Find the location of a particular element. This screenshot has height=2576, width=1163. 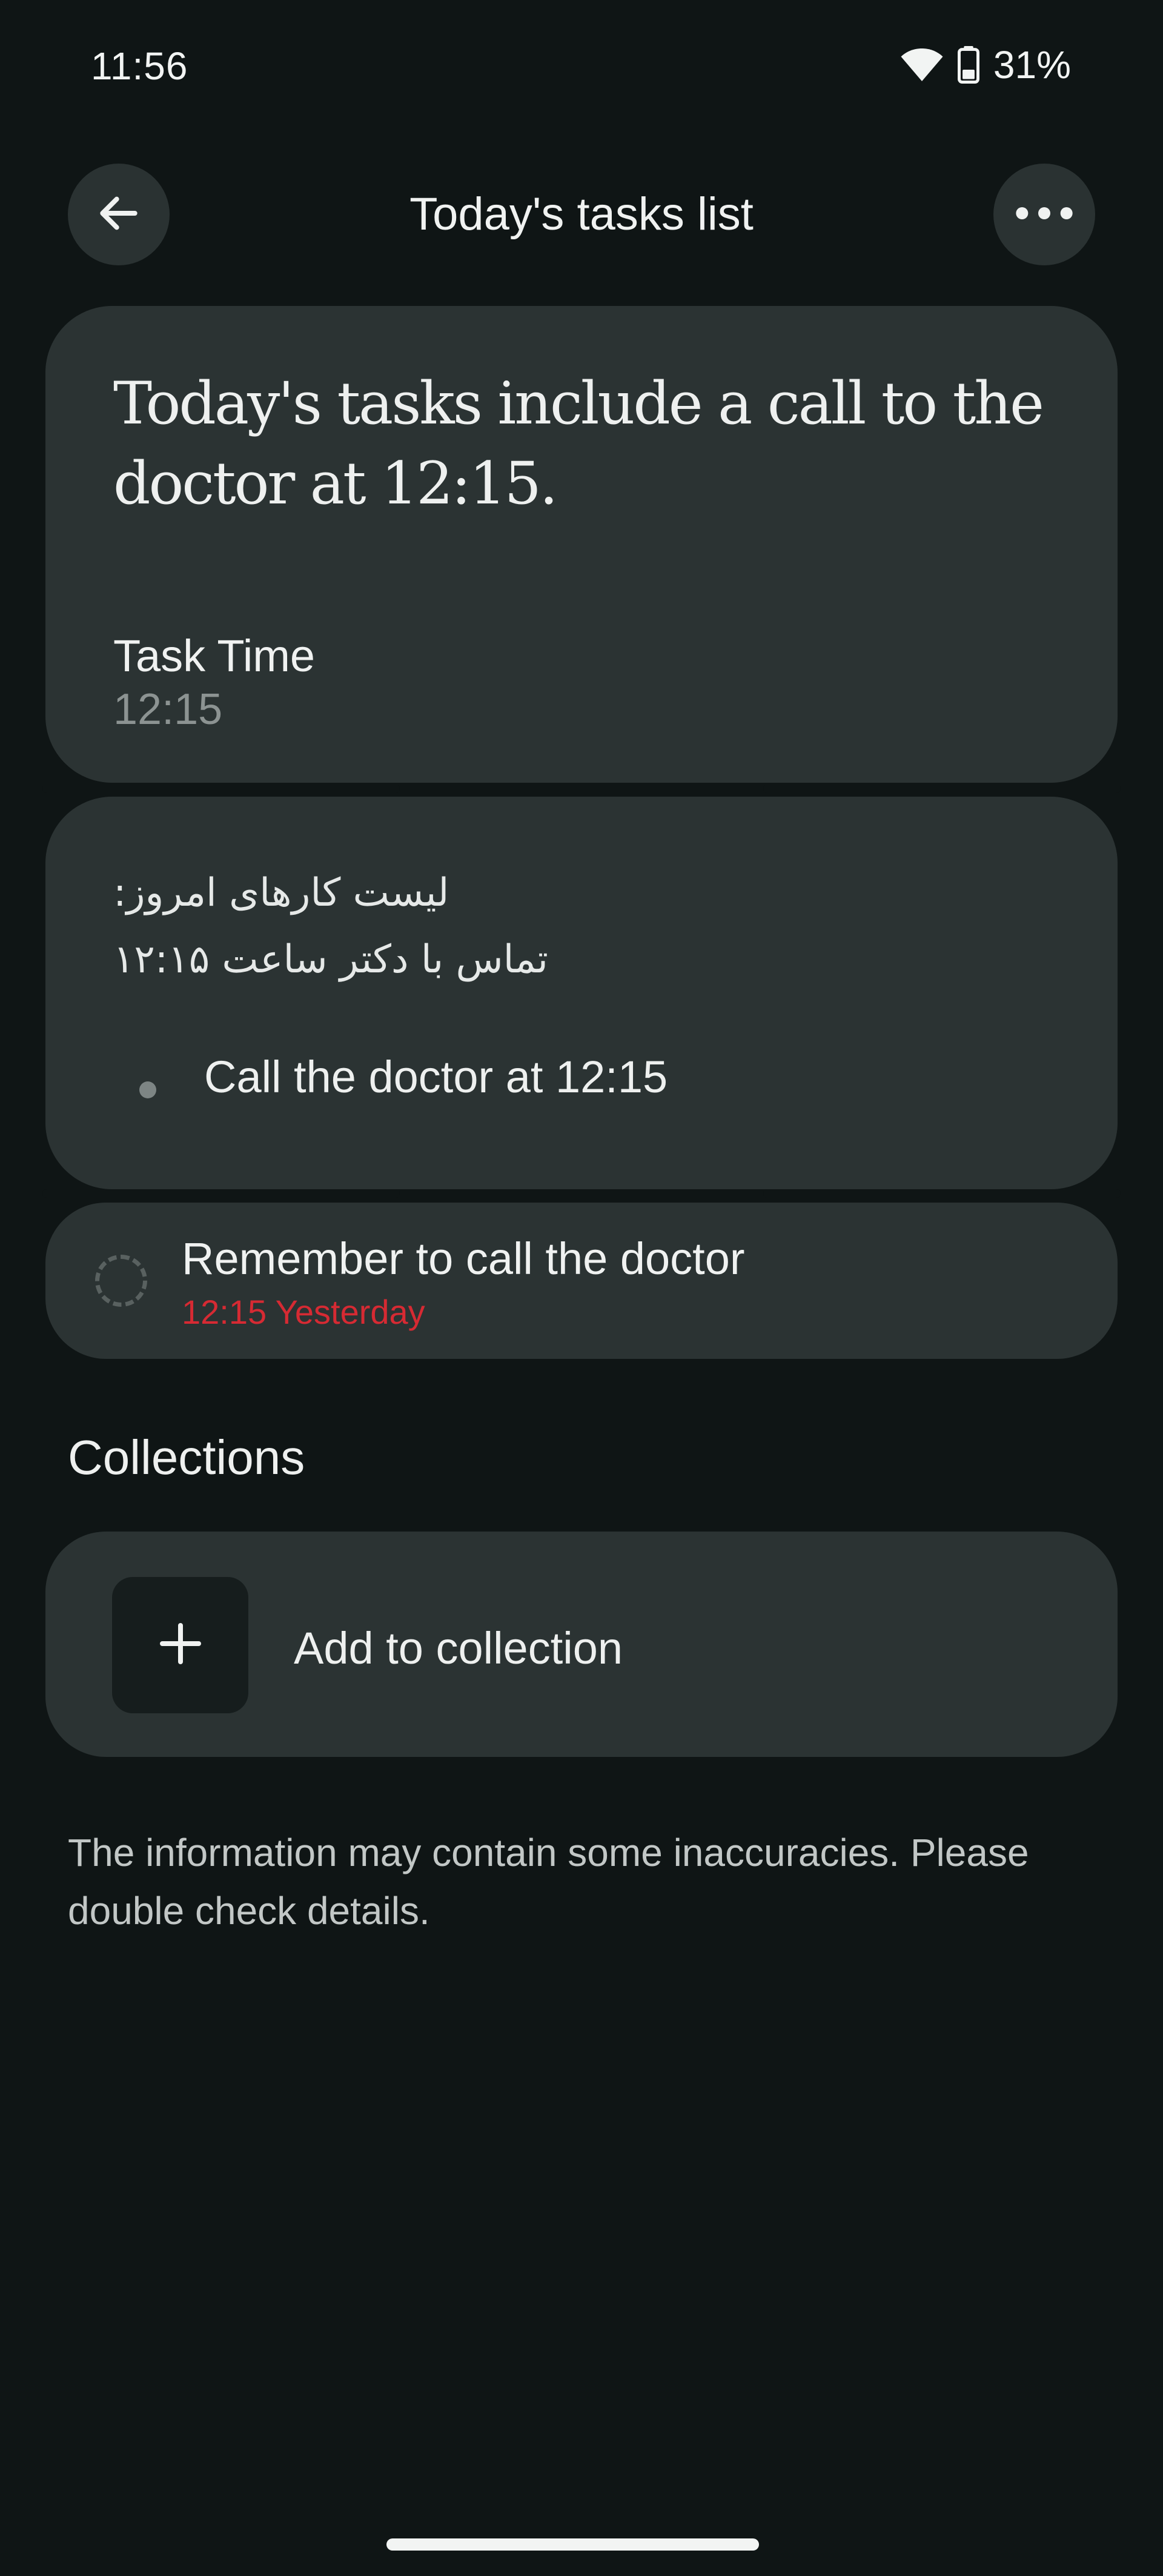

bullet-item: Call the doctor at 12:15 is located at coordinates (436, 1077).